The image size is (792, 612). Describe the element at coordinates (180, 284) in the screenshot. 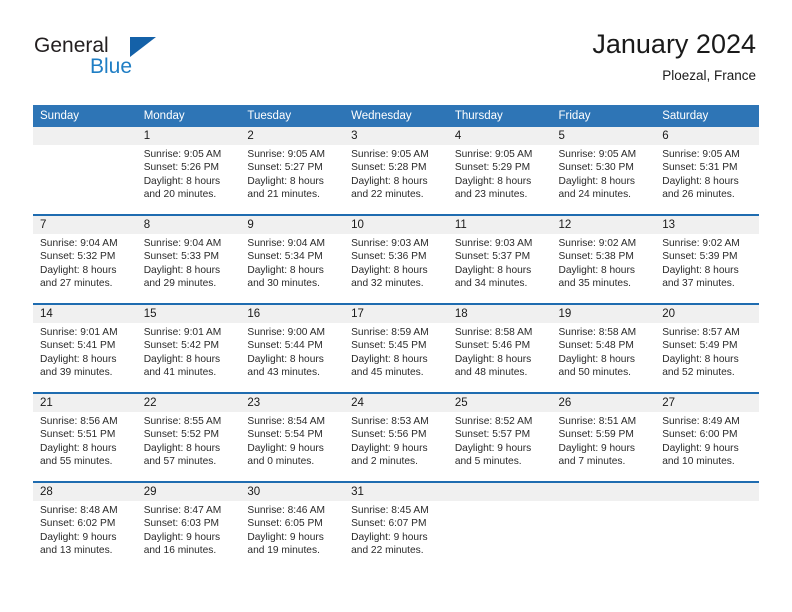

I see `day-detail-line: and 29 minutes.` at that location.